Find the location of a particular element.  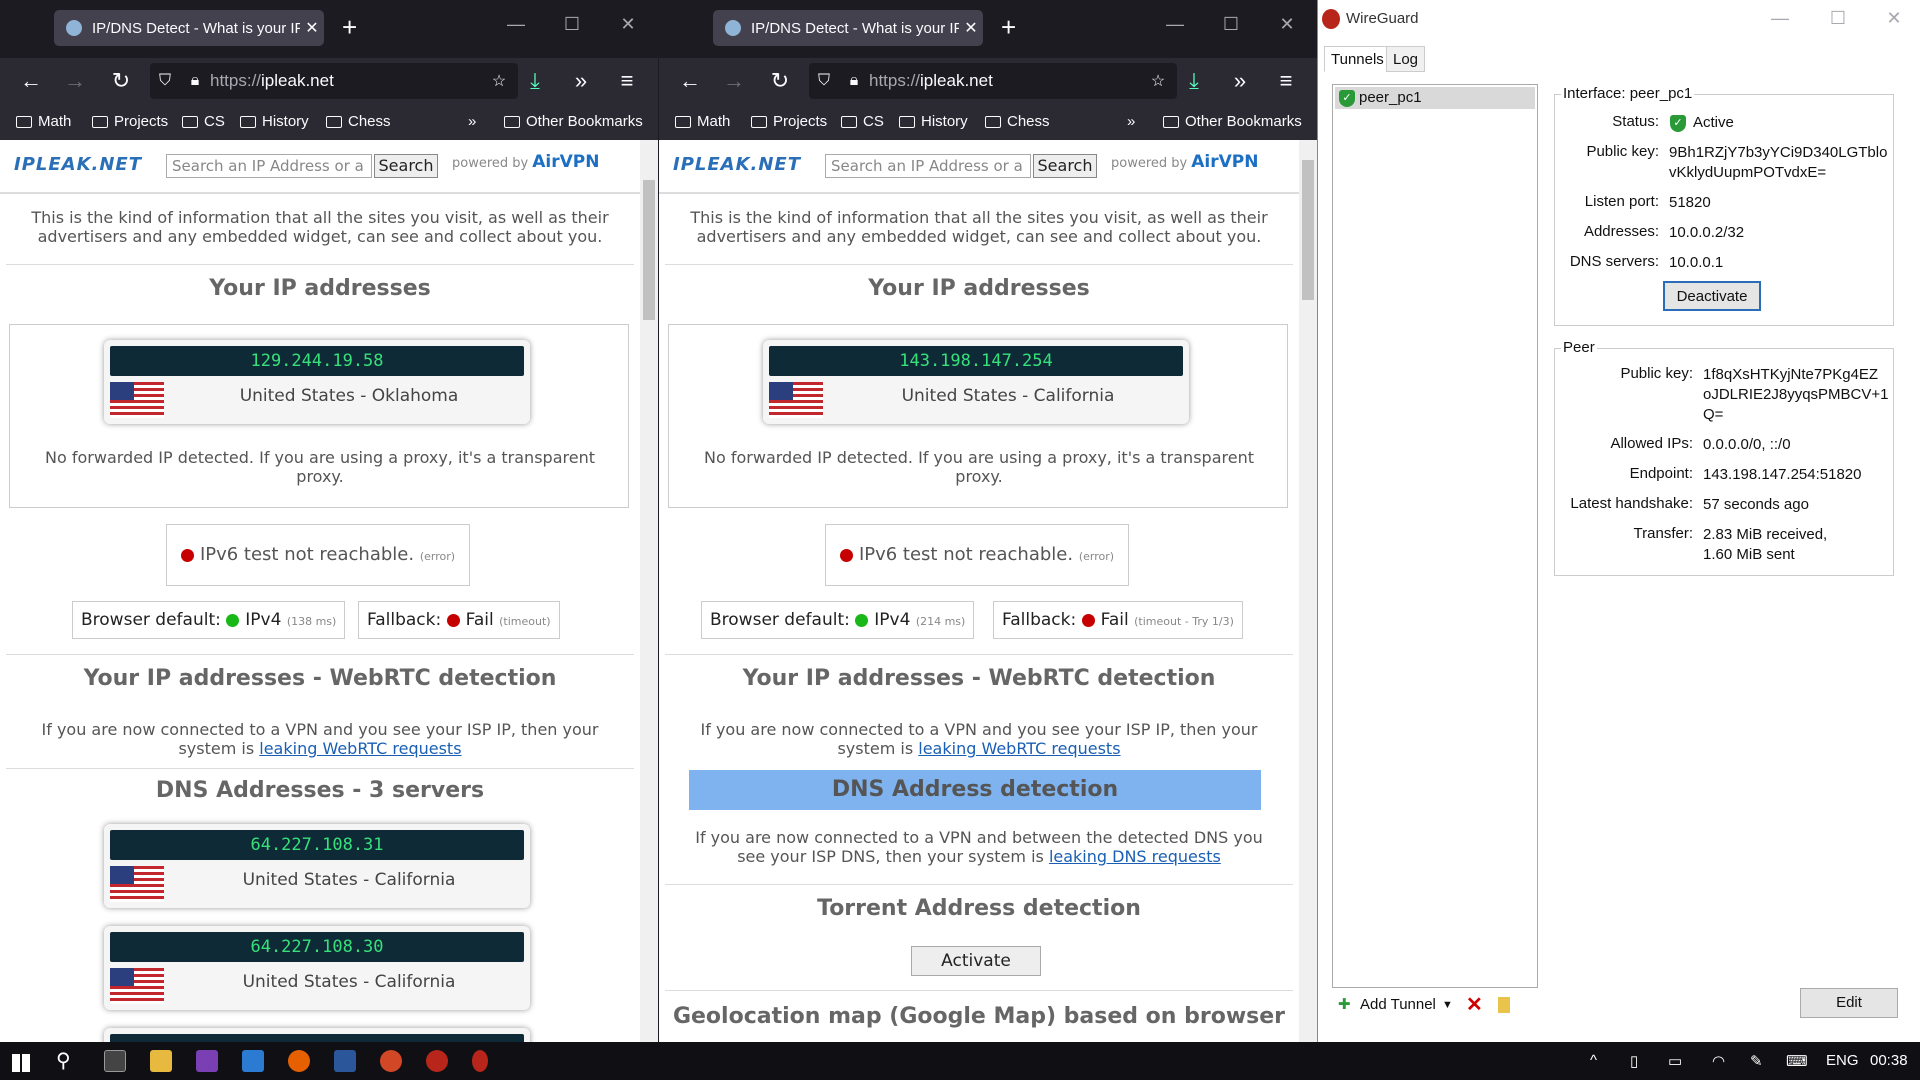

status-dot-icon is located at coordinates (1088, 620).